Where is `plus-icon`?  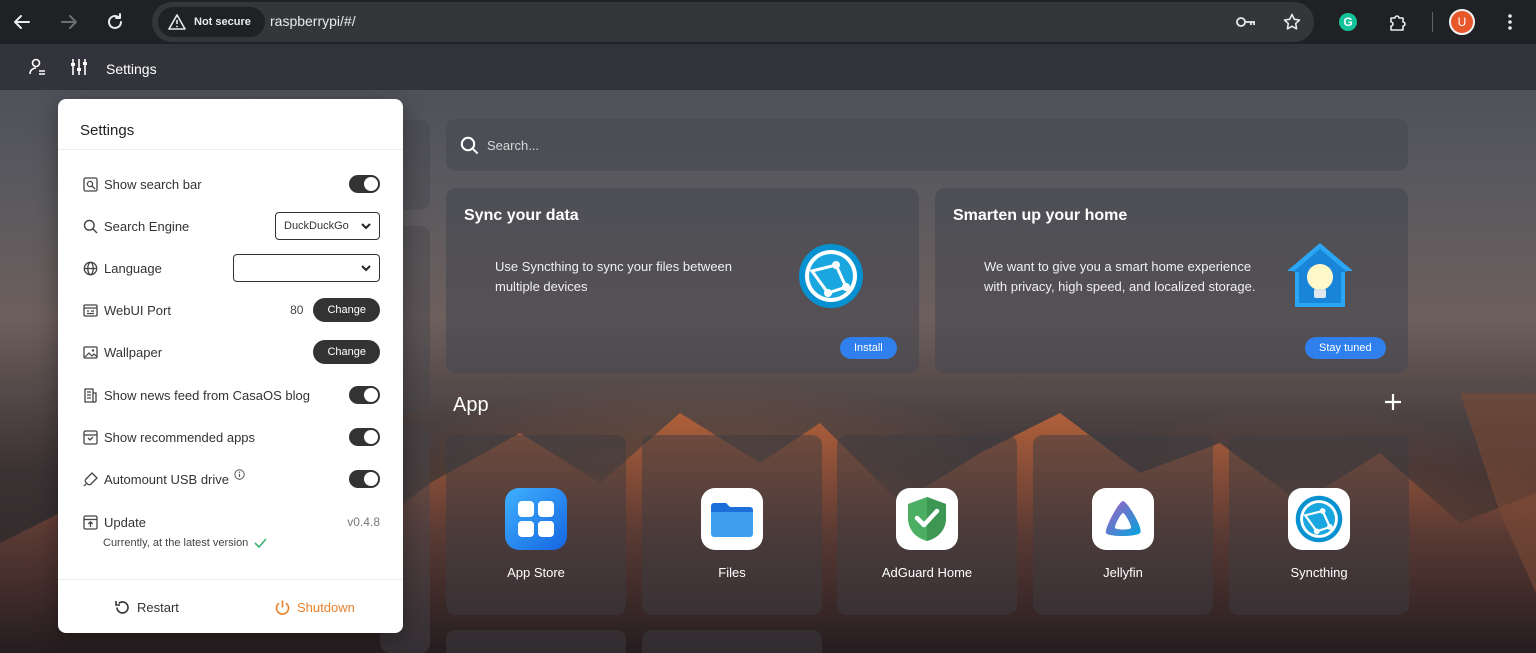 plus-icon is located at coordinates (1393, 402).